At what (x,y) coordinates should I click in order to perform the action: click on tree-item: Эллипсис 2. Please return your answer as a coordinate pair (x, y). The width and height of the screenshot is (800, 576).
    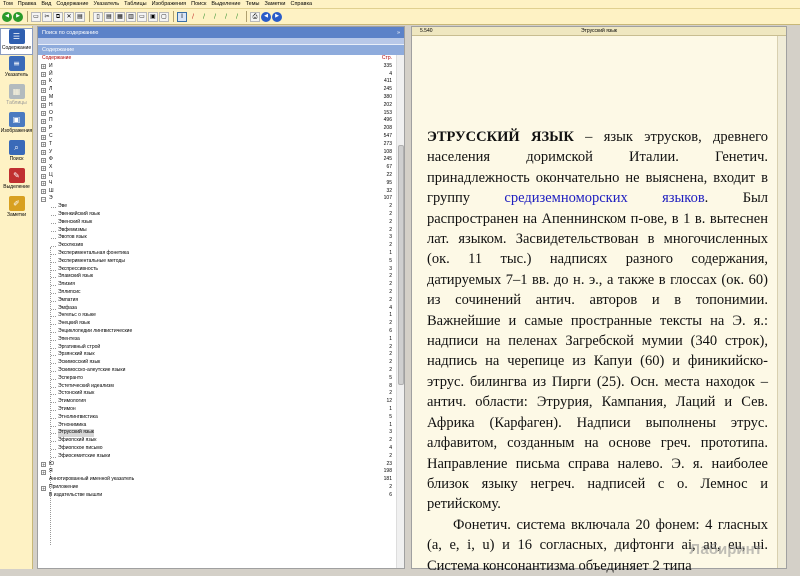
    Looking at the image, I should click on (218, 293).